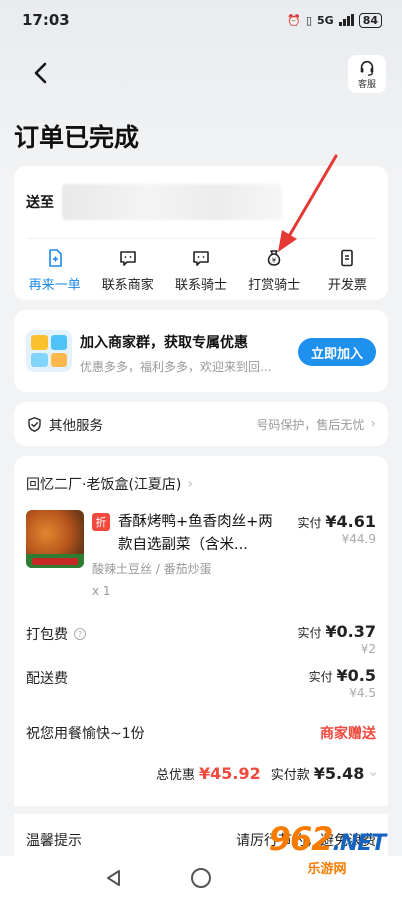  What do you see at coordinates (358, 539) in the screenshot?
I see `original-price: ¥44.9` at bounding box center [358, 539].